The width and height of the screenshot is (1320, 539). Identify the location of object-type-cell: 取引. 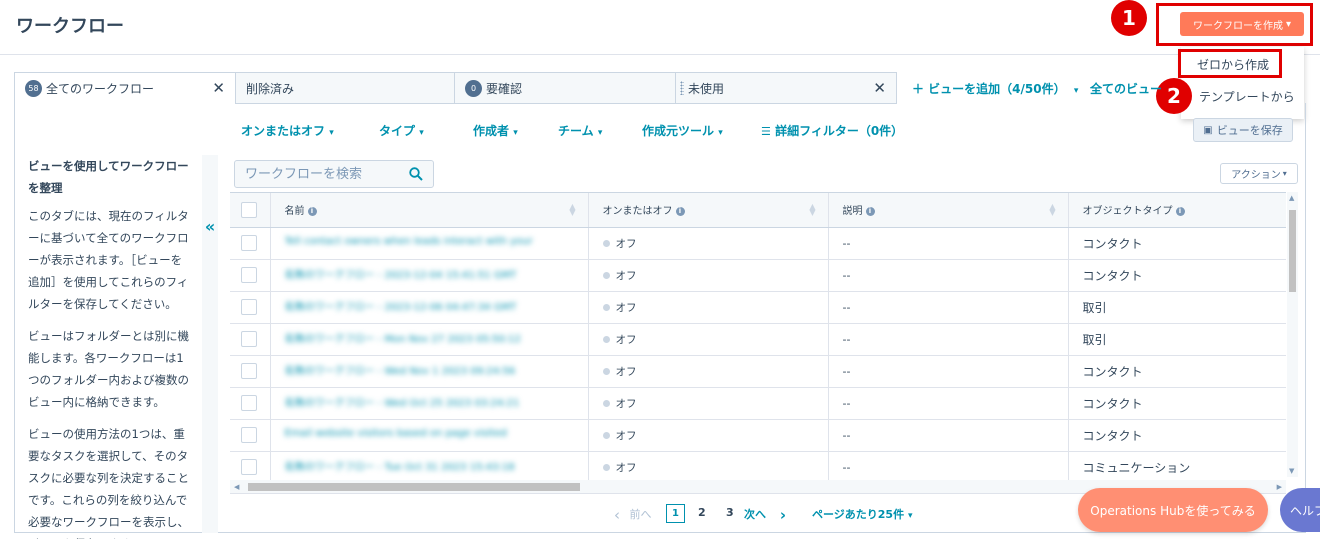
(1177, 307).